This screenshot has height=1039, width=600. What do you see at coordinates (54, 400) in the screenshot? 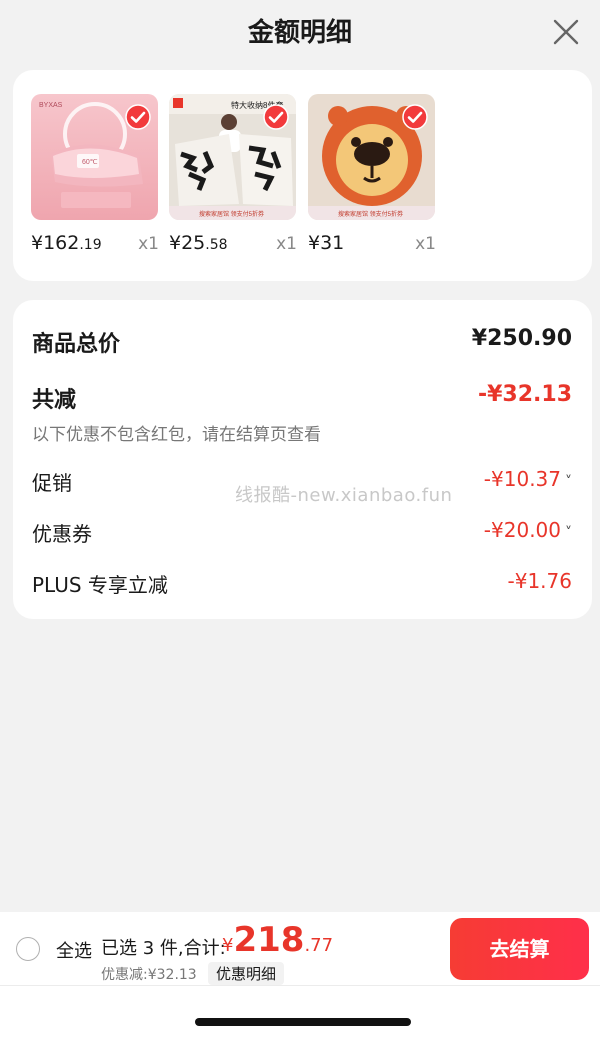
I see `reduce-label: 共减` at bounding box center [54, 400].